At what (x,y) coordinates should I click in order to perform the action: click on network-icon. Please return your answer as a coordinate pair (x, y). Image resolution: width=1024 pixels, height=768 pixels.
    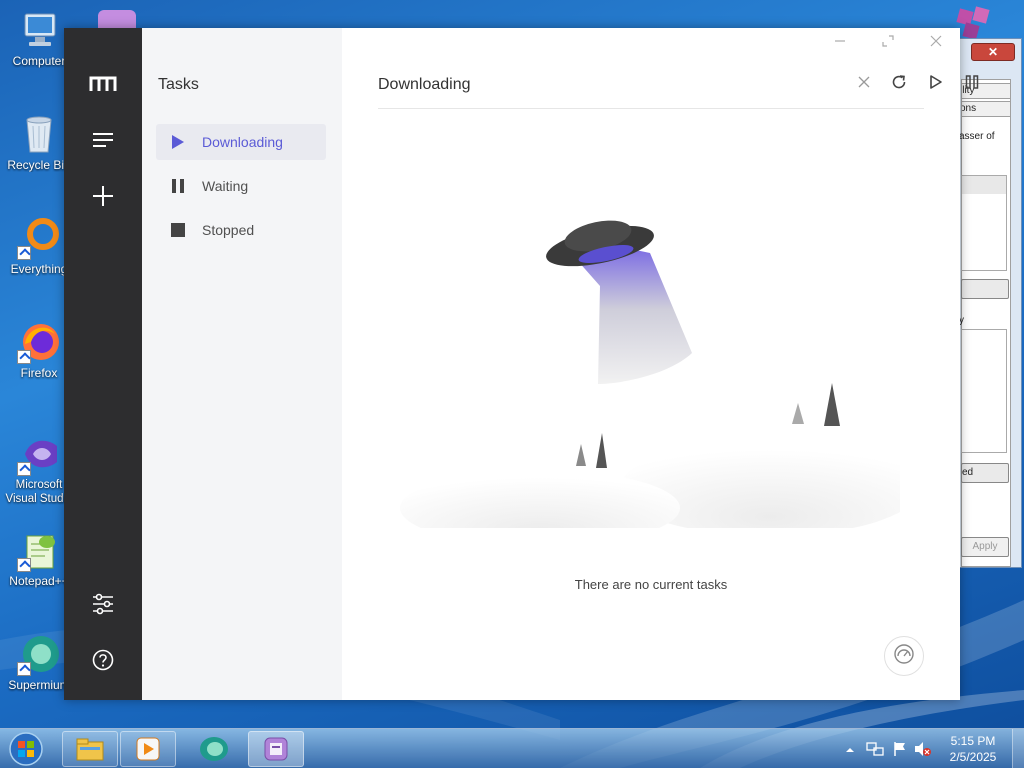
    Looking at the image, I should click on (875, 749).